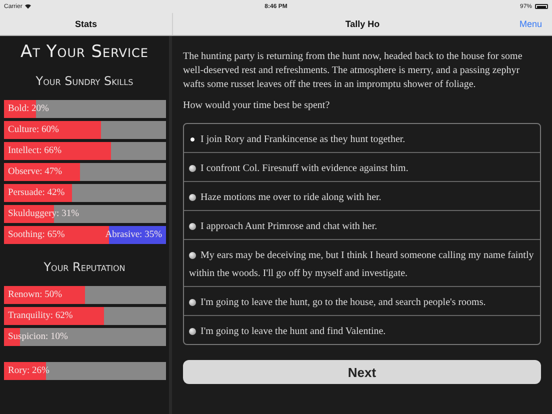 Image resolution: width=552 pixels, height=414 pixels. What do you see at coordinates (362, 166) in the screenshot?
I see `choice-option: I confront Col. Firesnuff with evidence against him.` at bounding box center [362, 166].